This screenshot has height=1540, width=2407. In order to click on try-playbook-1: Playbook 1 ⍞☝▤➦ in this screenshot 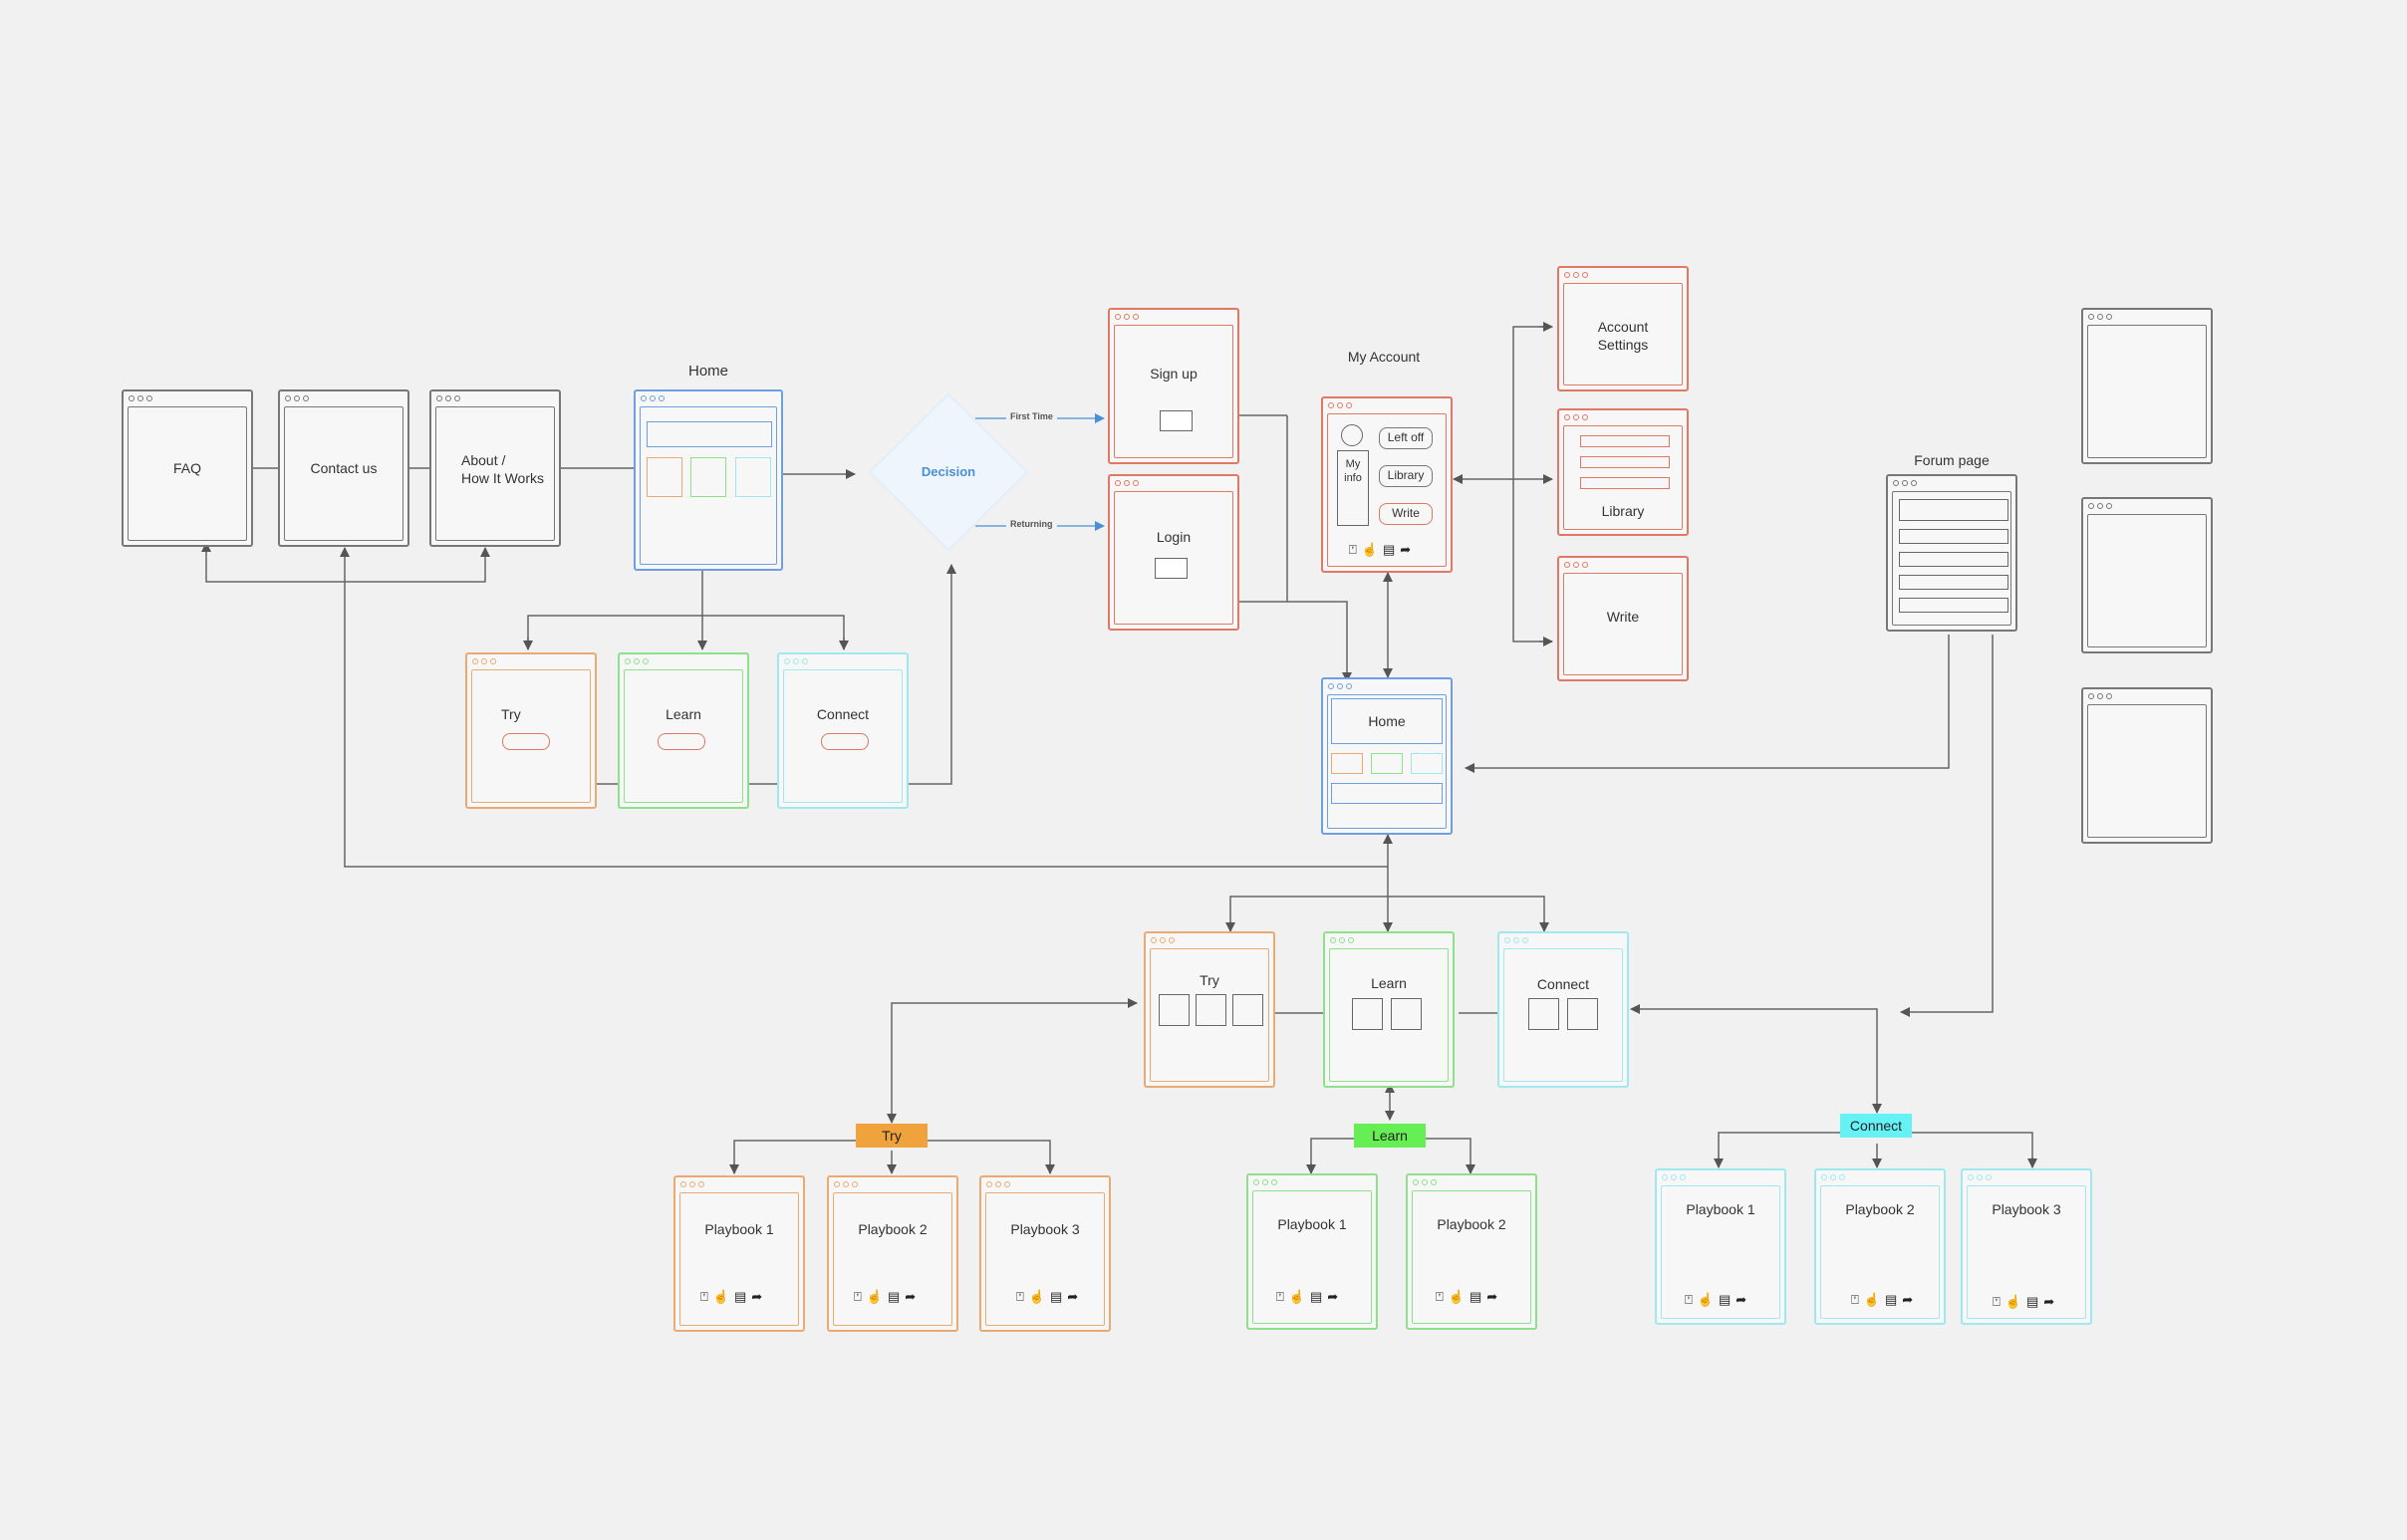, I will do `click(739, 1253)`.